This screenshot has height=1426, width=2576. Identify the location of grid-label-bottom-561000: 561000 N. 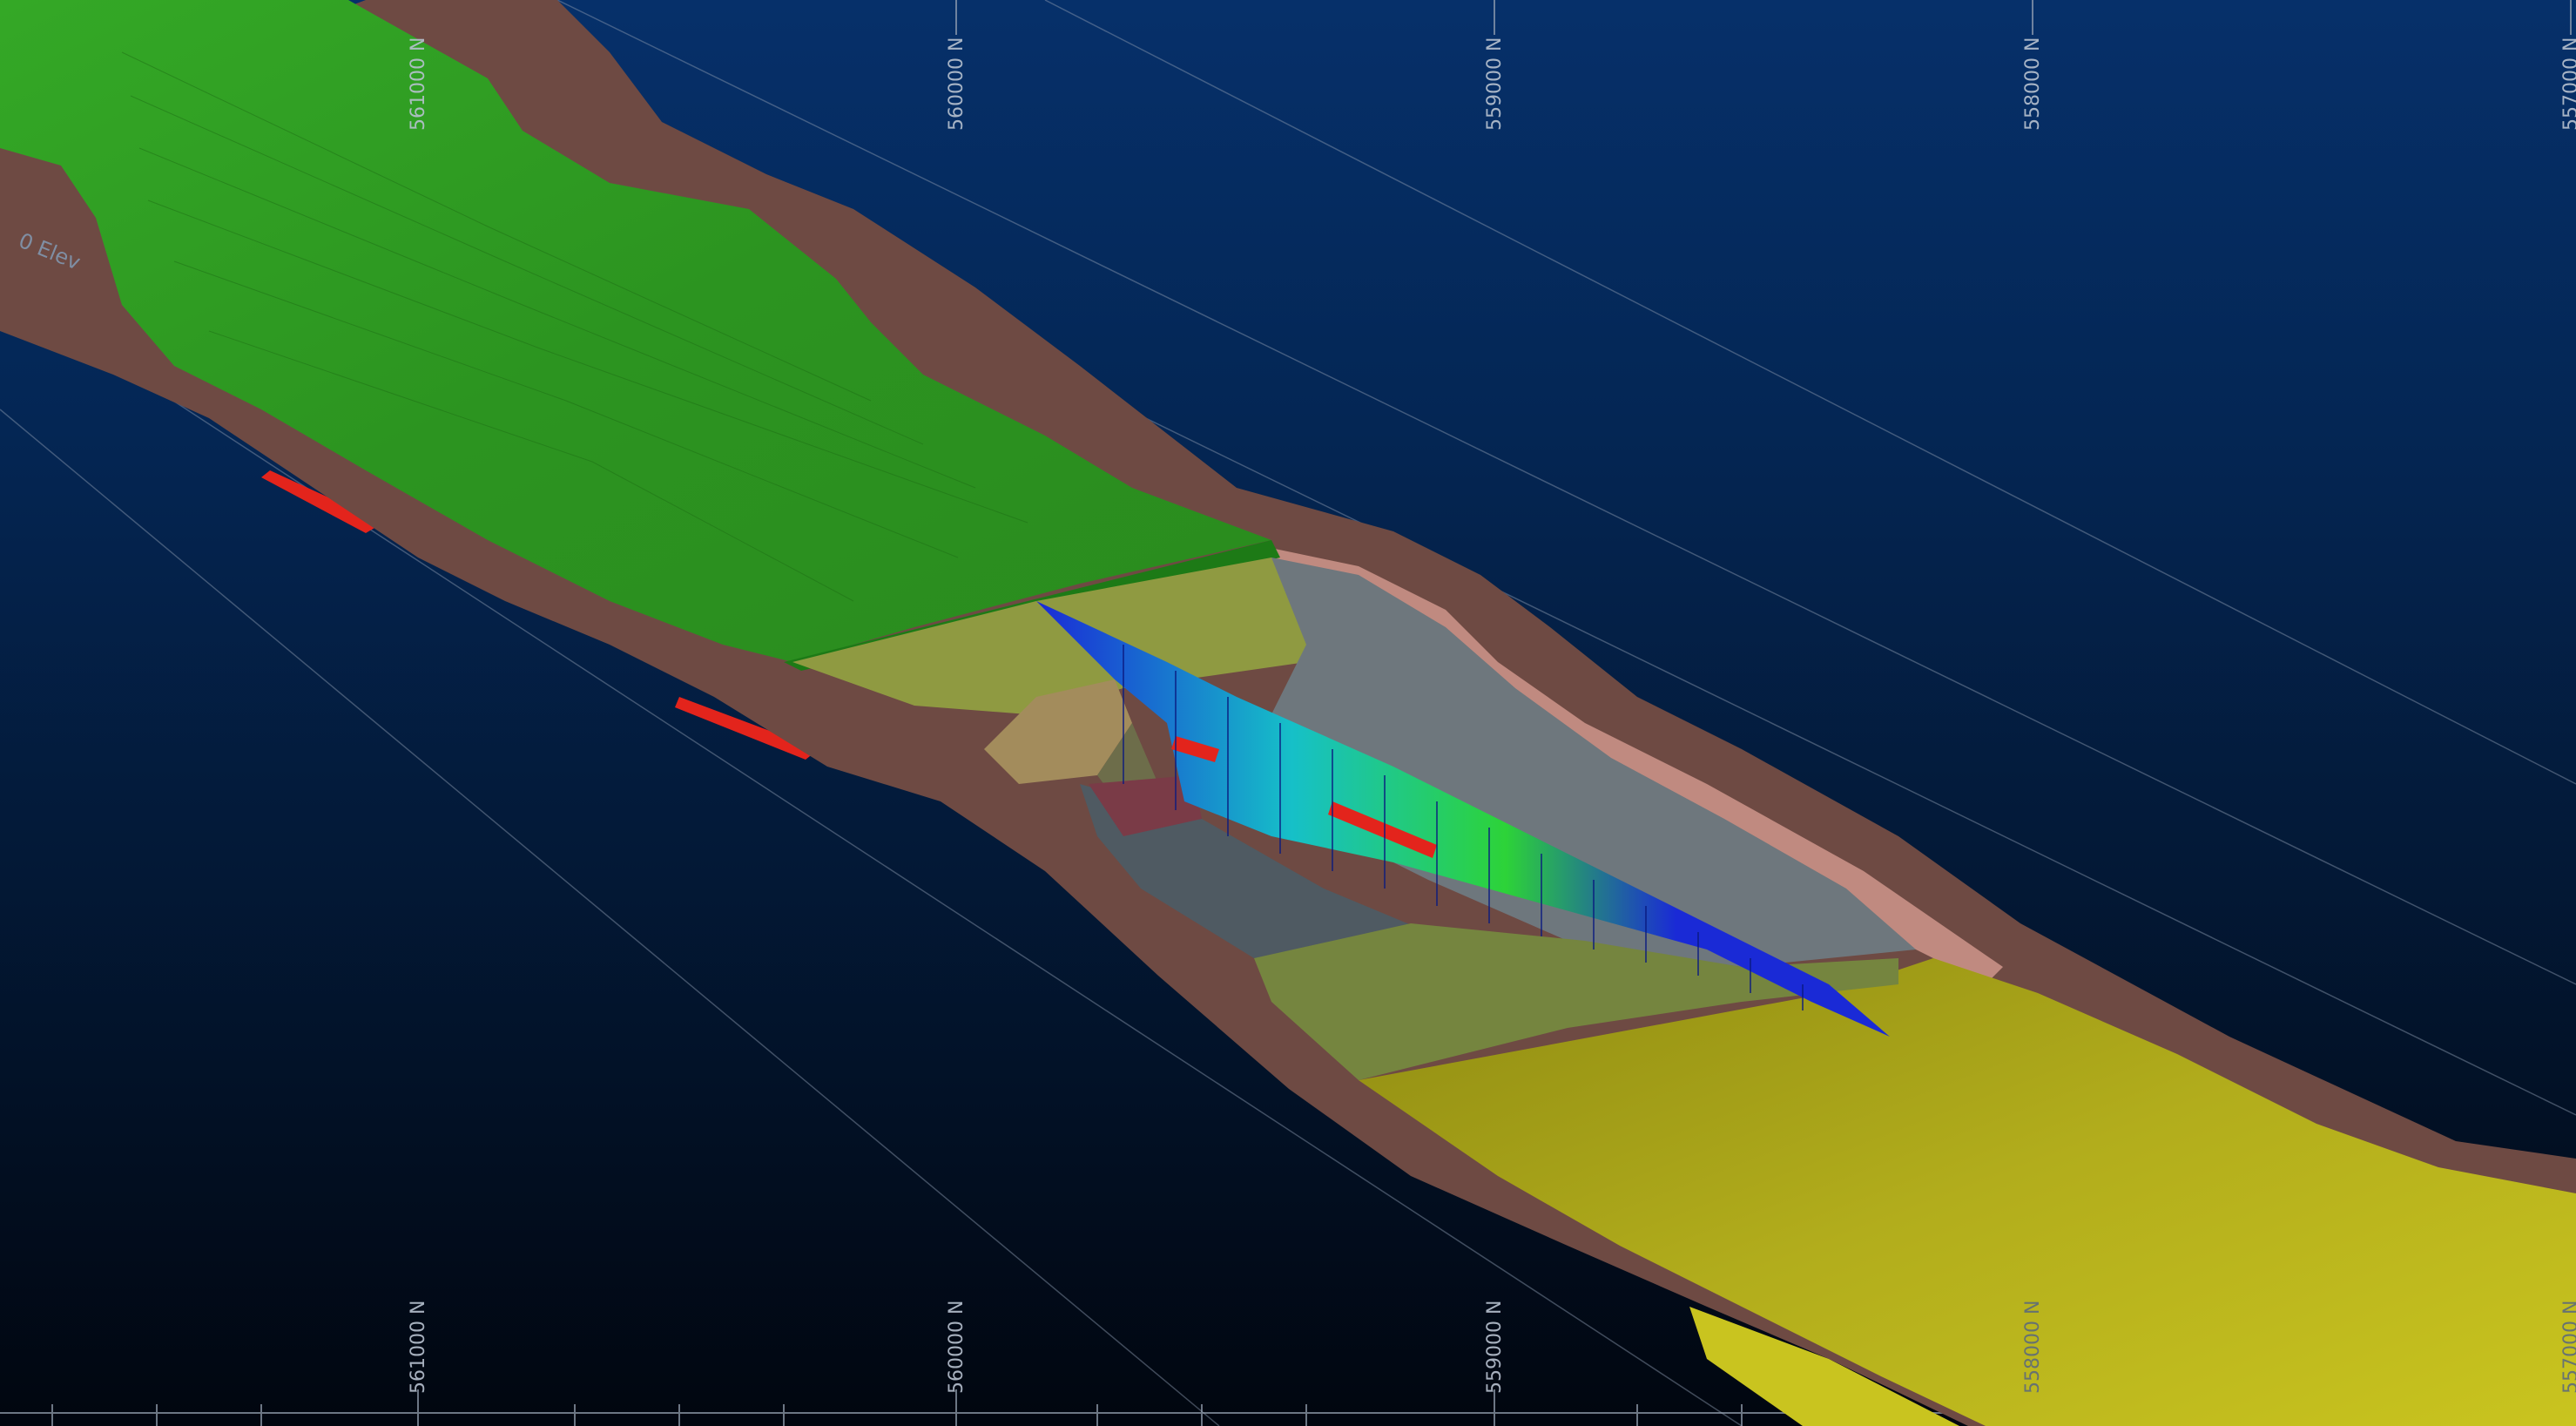
(419, 1347).